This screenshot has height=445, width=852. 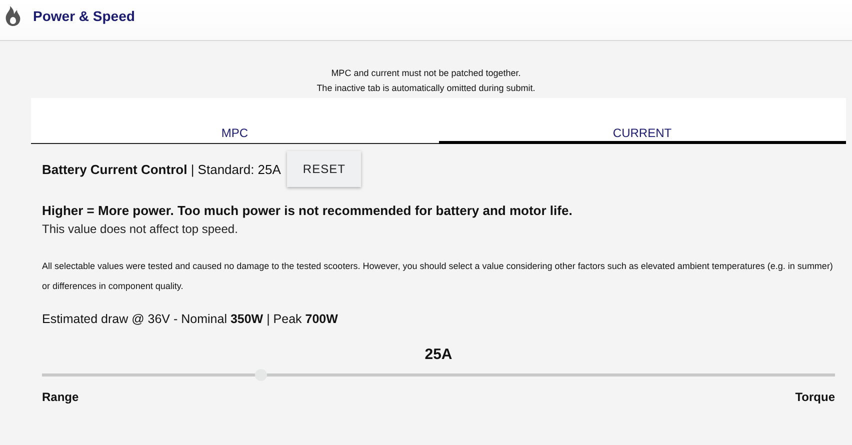 What do you see at coordinates (815, 397) in the screenshot?
I see `slider-max-label: Torque` at bounding box center [815, 397].